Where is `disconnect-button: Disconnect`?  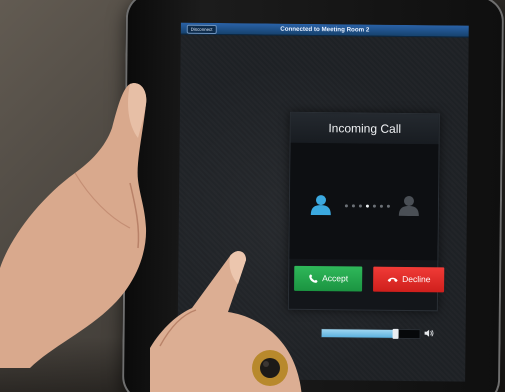
disconnect-button: Disconnect is located at coordinates (201, 29).